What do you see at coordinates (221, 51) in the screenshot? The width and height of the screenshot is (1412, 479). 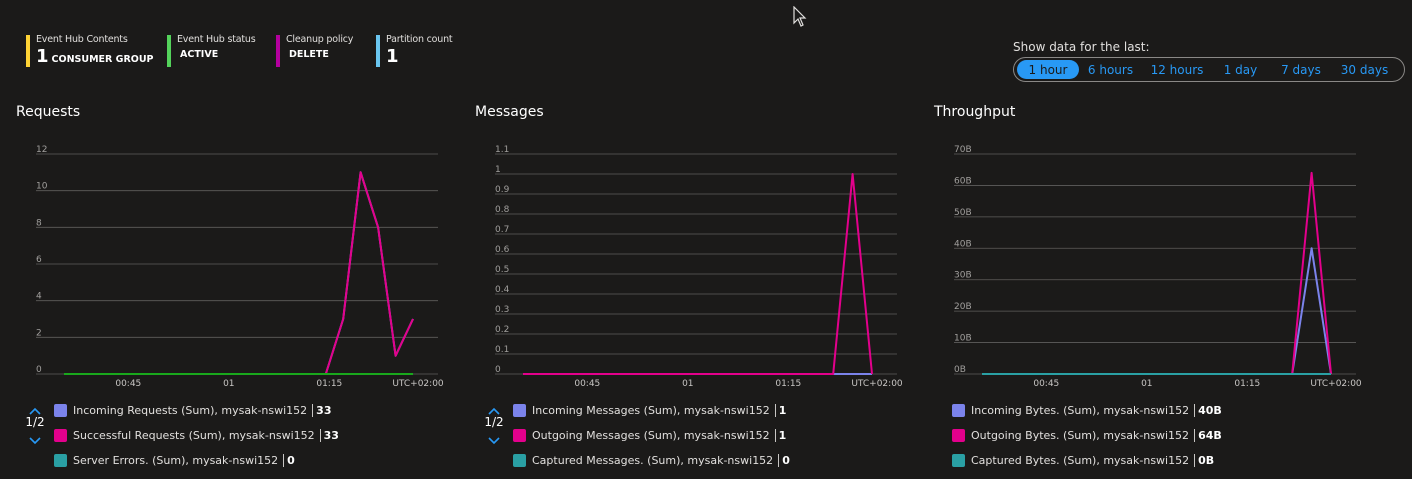 I see `tile-status: Event Hub status ACTIVE` at bounding box center [221, 51].